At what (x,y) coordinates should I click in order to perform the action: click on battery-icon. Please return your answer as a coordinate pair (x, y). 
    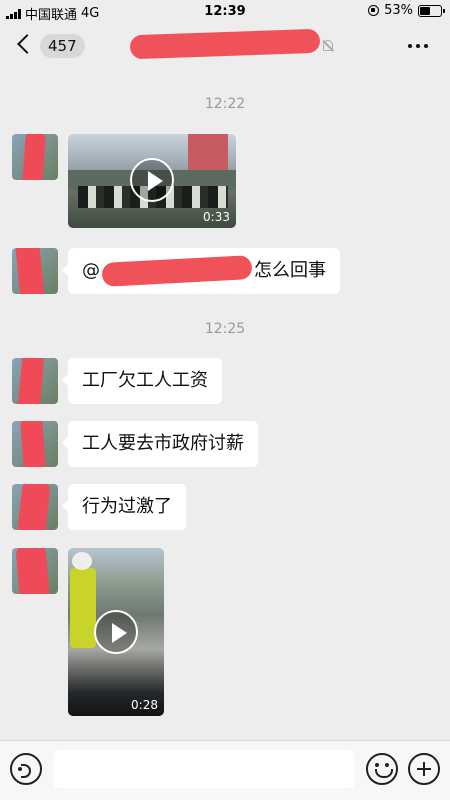
    Looking at the image, I should click on (431, 10).